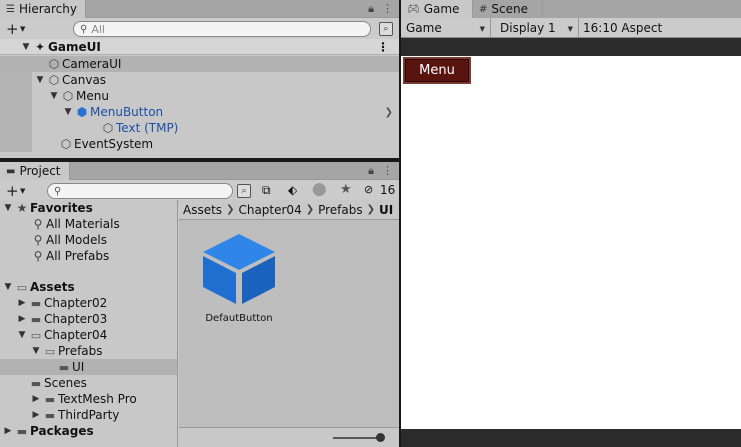 This screenshot has height=447, width=741. Describe the element at coordinates (22, 287) in the screenshot. I see `open-folder-icon: ▭` at that location.